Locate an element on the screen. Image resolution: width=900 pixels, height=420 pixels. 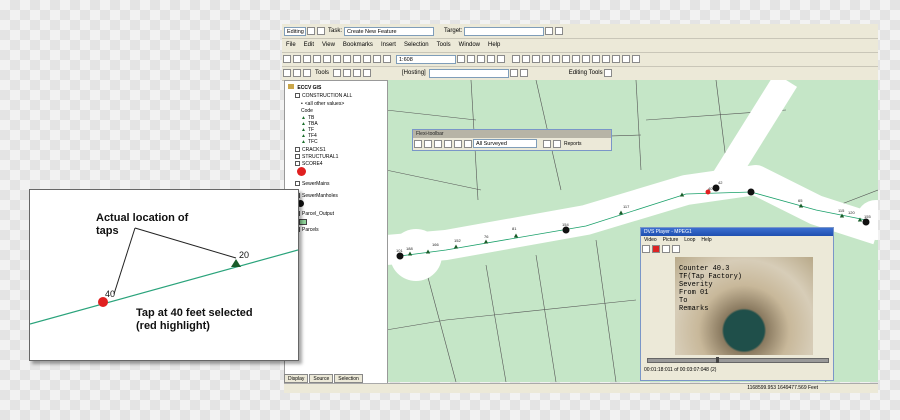
pointer-icon is located at coordinates (418, 143).